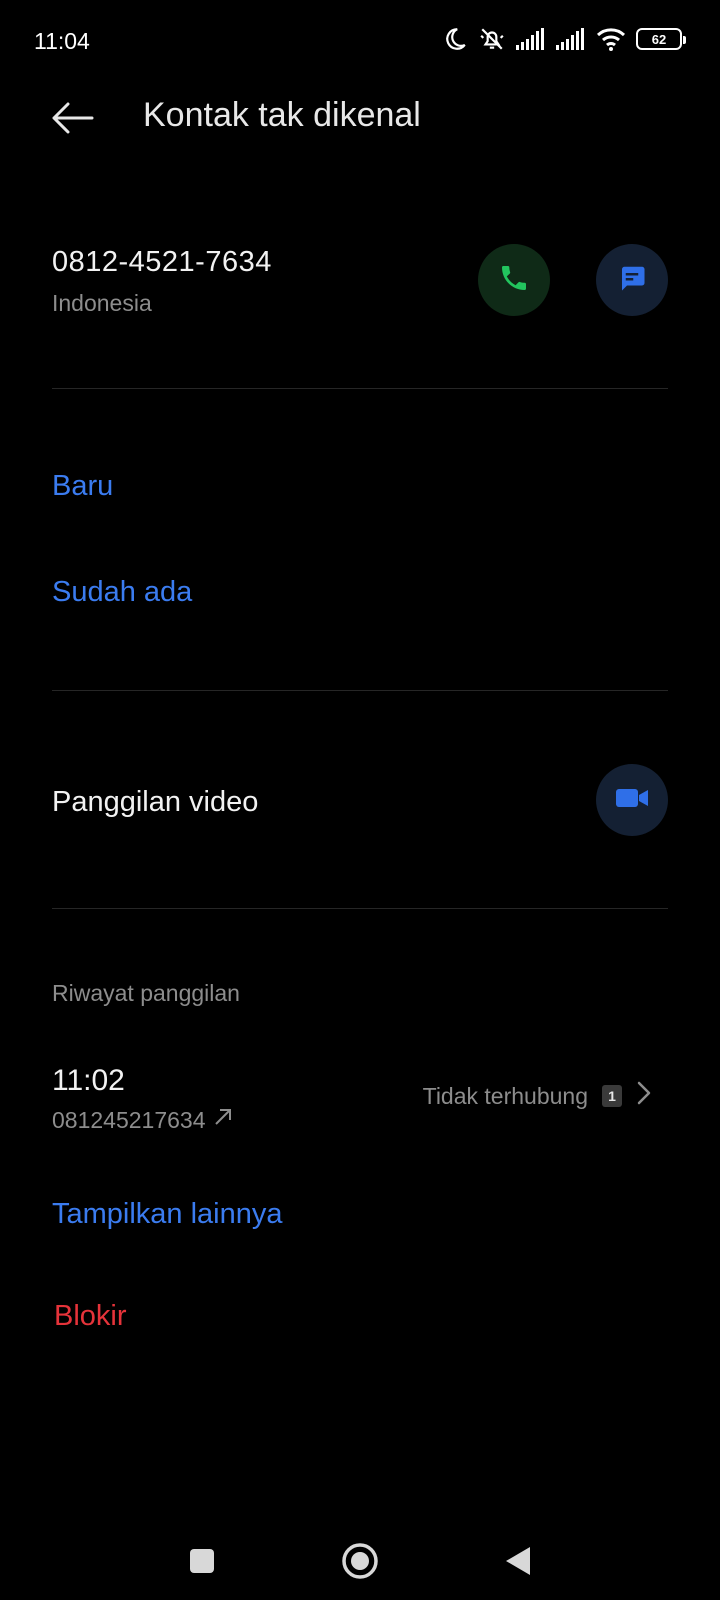 The image size is (720, 1600). I want to click on call-count-badge: 1, so click(612, 1096).